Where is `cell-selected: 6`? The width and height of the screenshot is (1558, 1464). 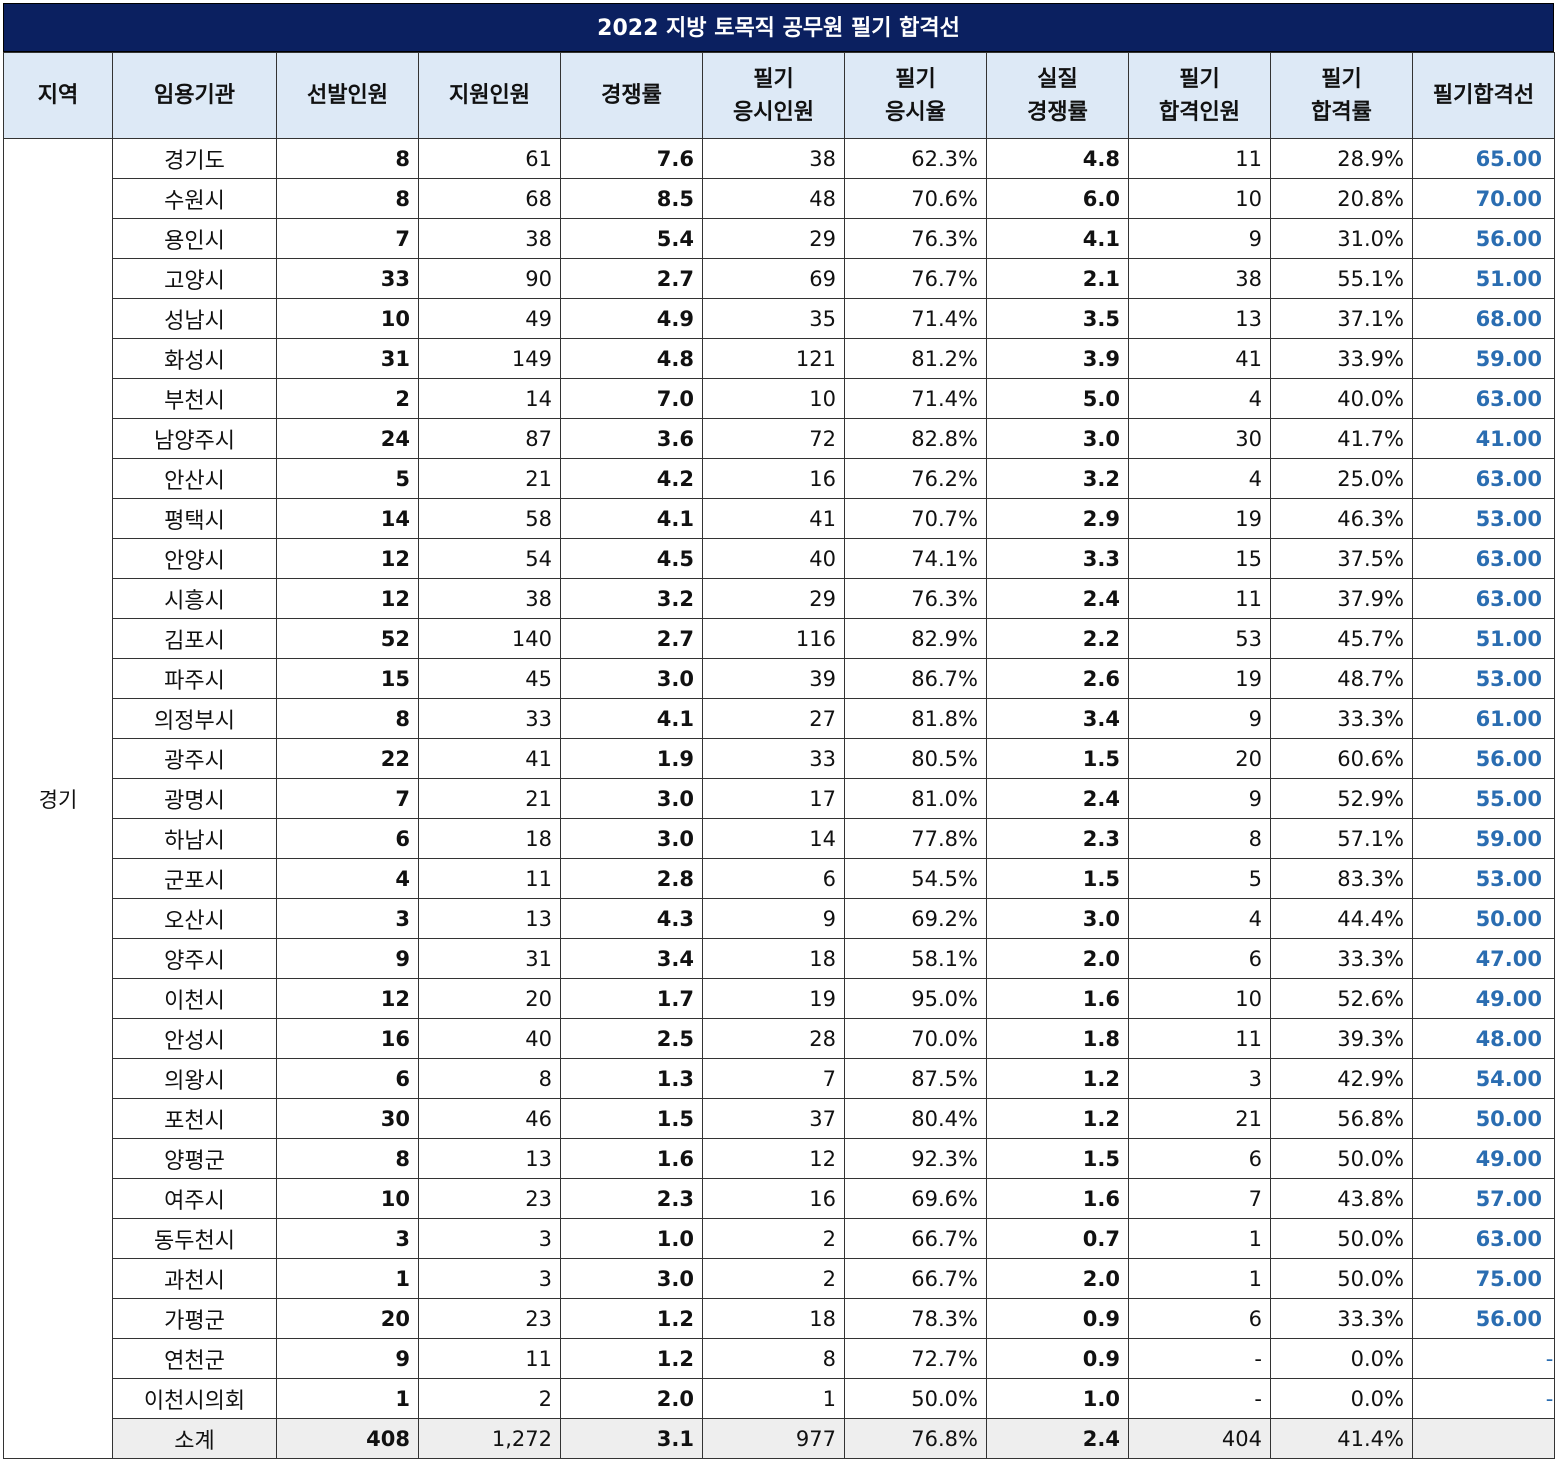
cell-selected: 6 is located at coordinates (347, 1078).